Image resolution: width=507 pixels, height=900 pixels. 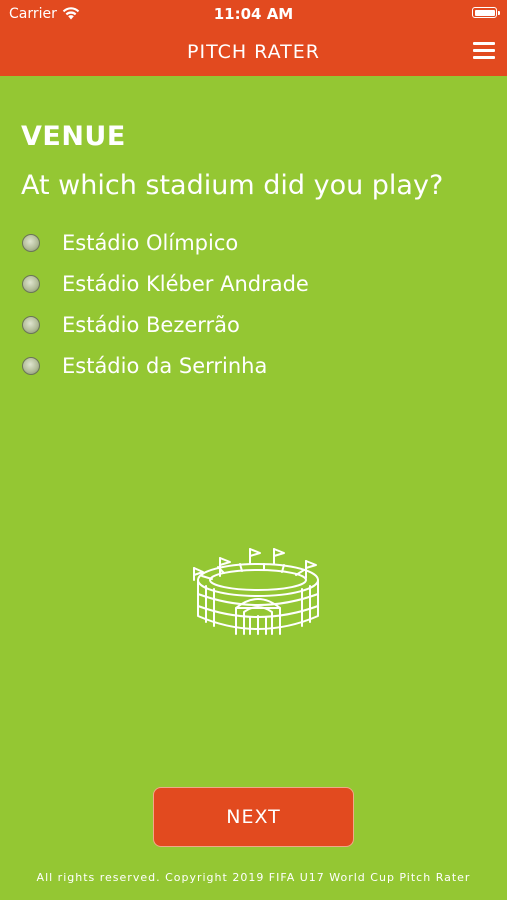 I want to click on stadium-option: Estádio Olímpico, so click(x=165, y=242).